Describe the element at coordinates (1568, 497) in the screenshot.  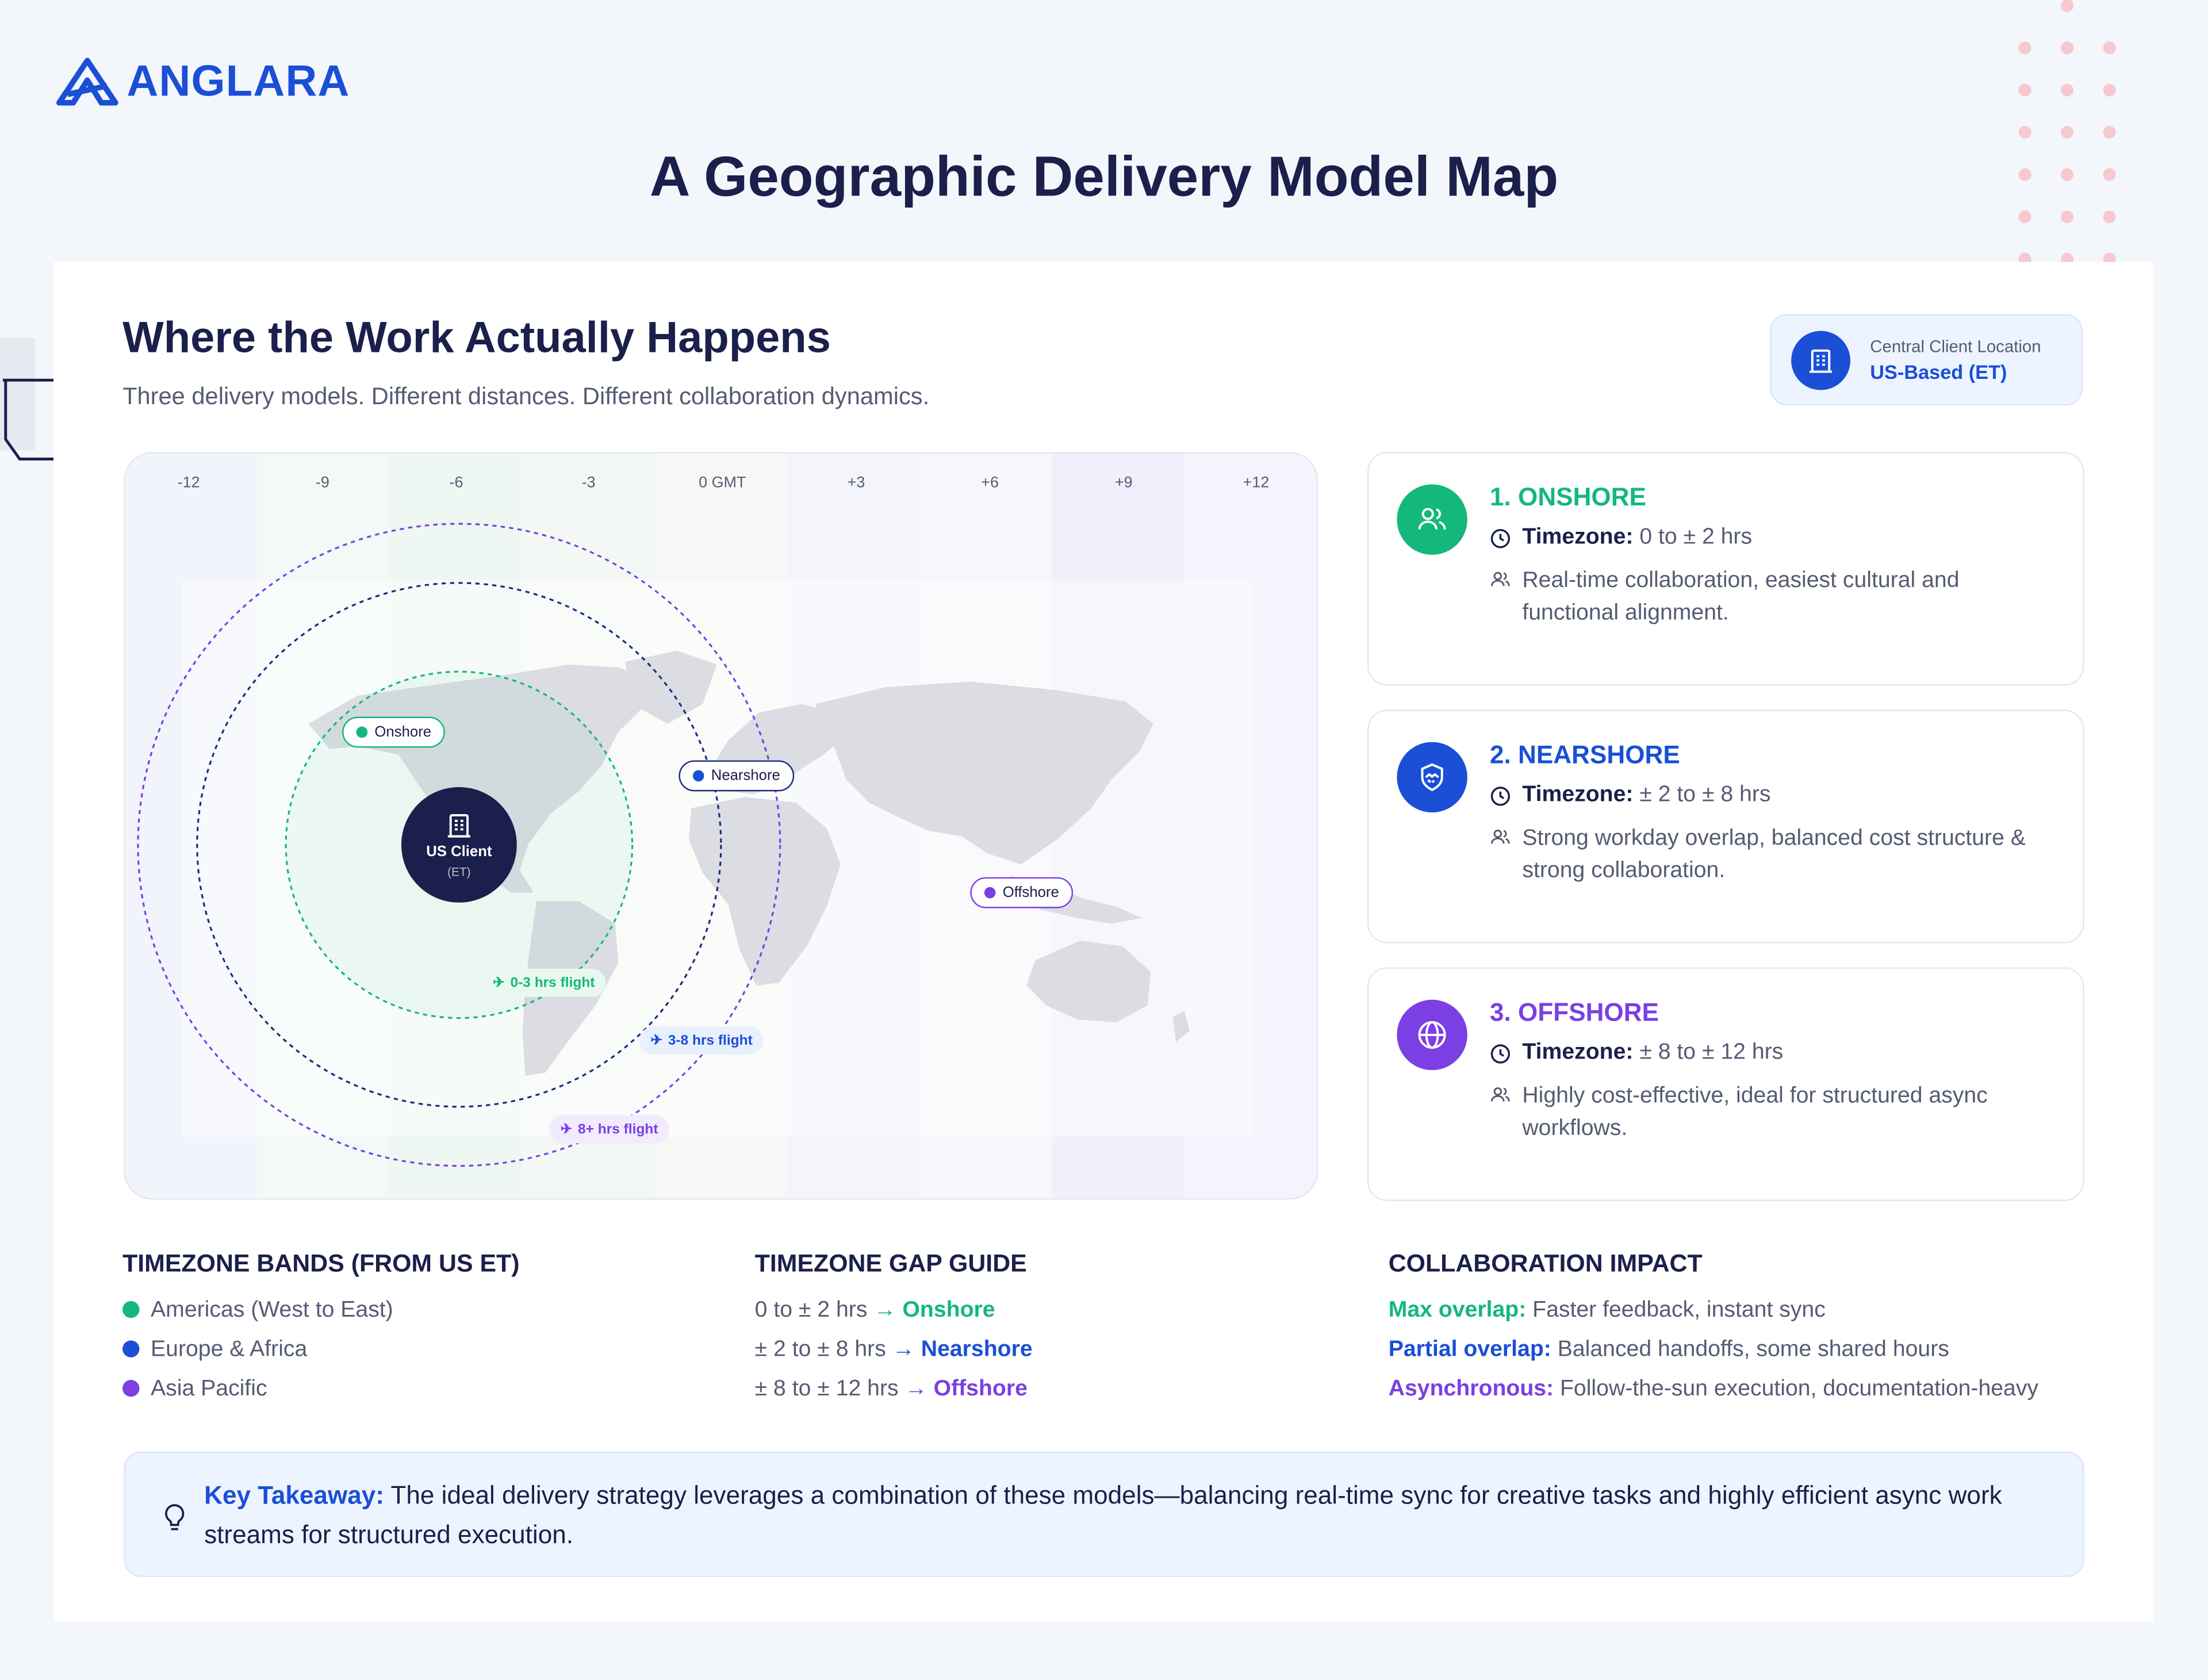
I see `onshore-title: 1. ONSHORE` at that location.